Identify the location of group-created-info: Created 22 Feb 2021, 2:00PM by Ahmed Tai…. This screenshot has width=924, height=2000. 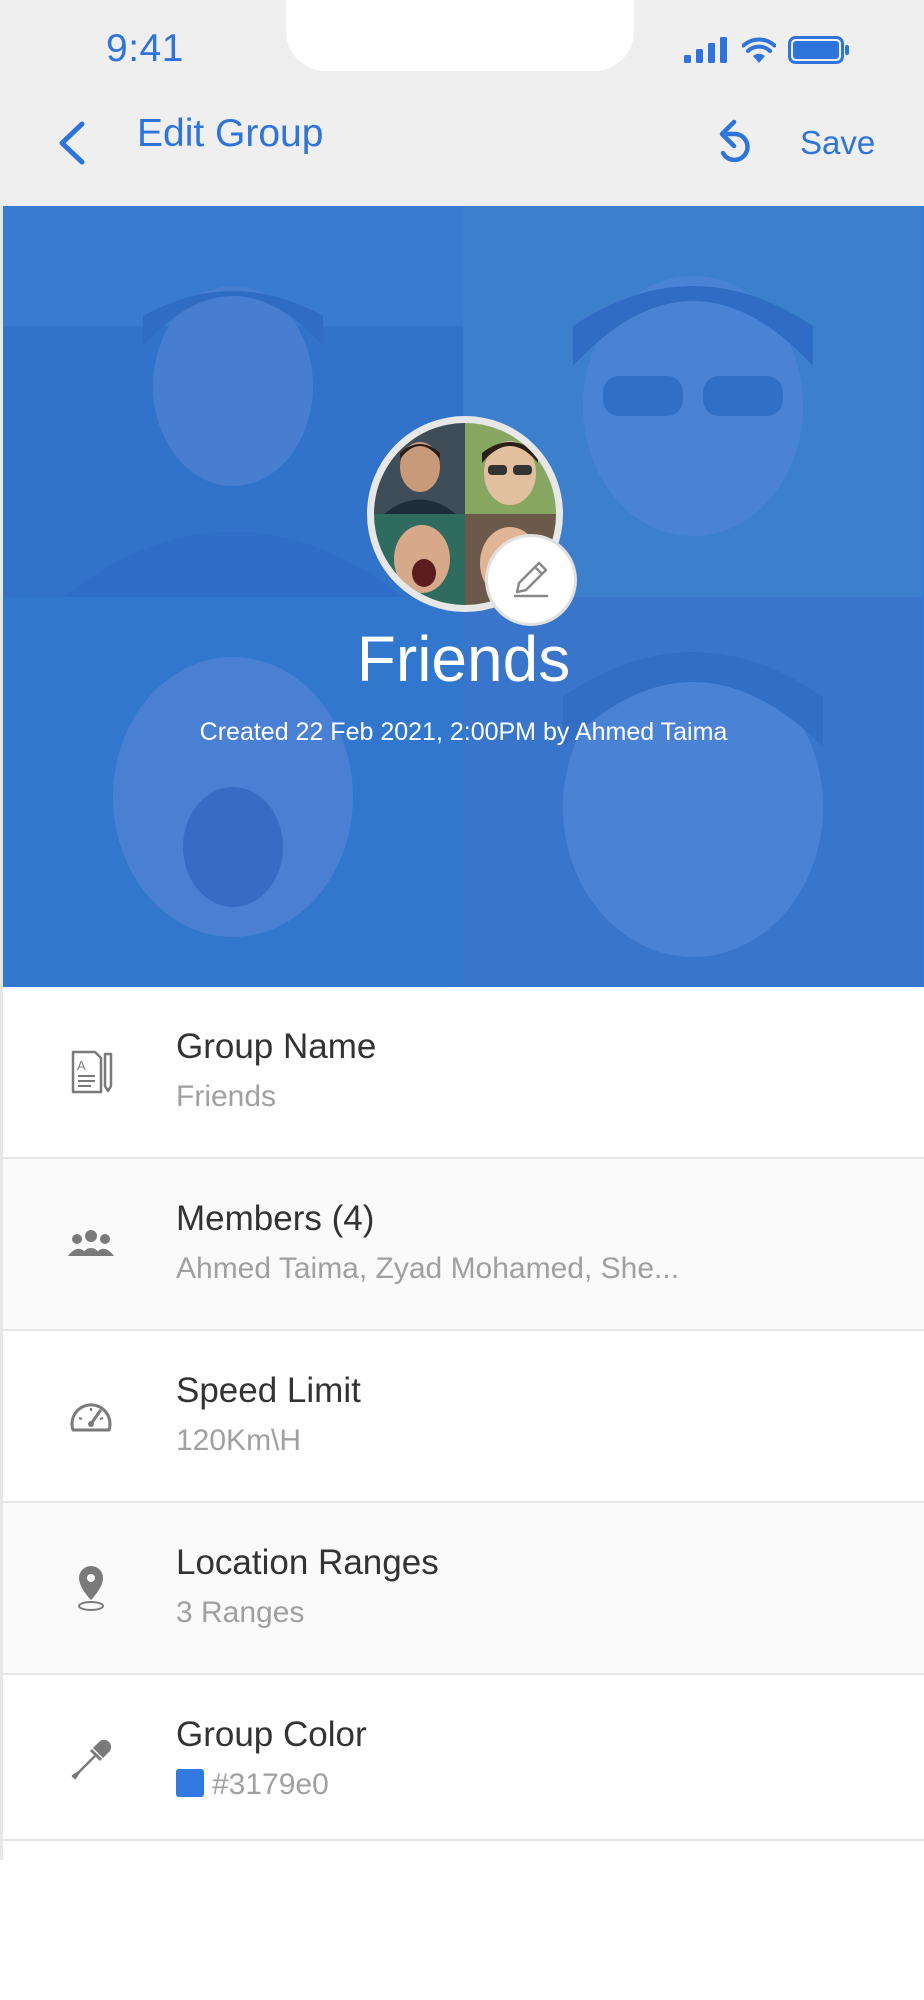
(463, 732).